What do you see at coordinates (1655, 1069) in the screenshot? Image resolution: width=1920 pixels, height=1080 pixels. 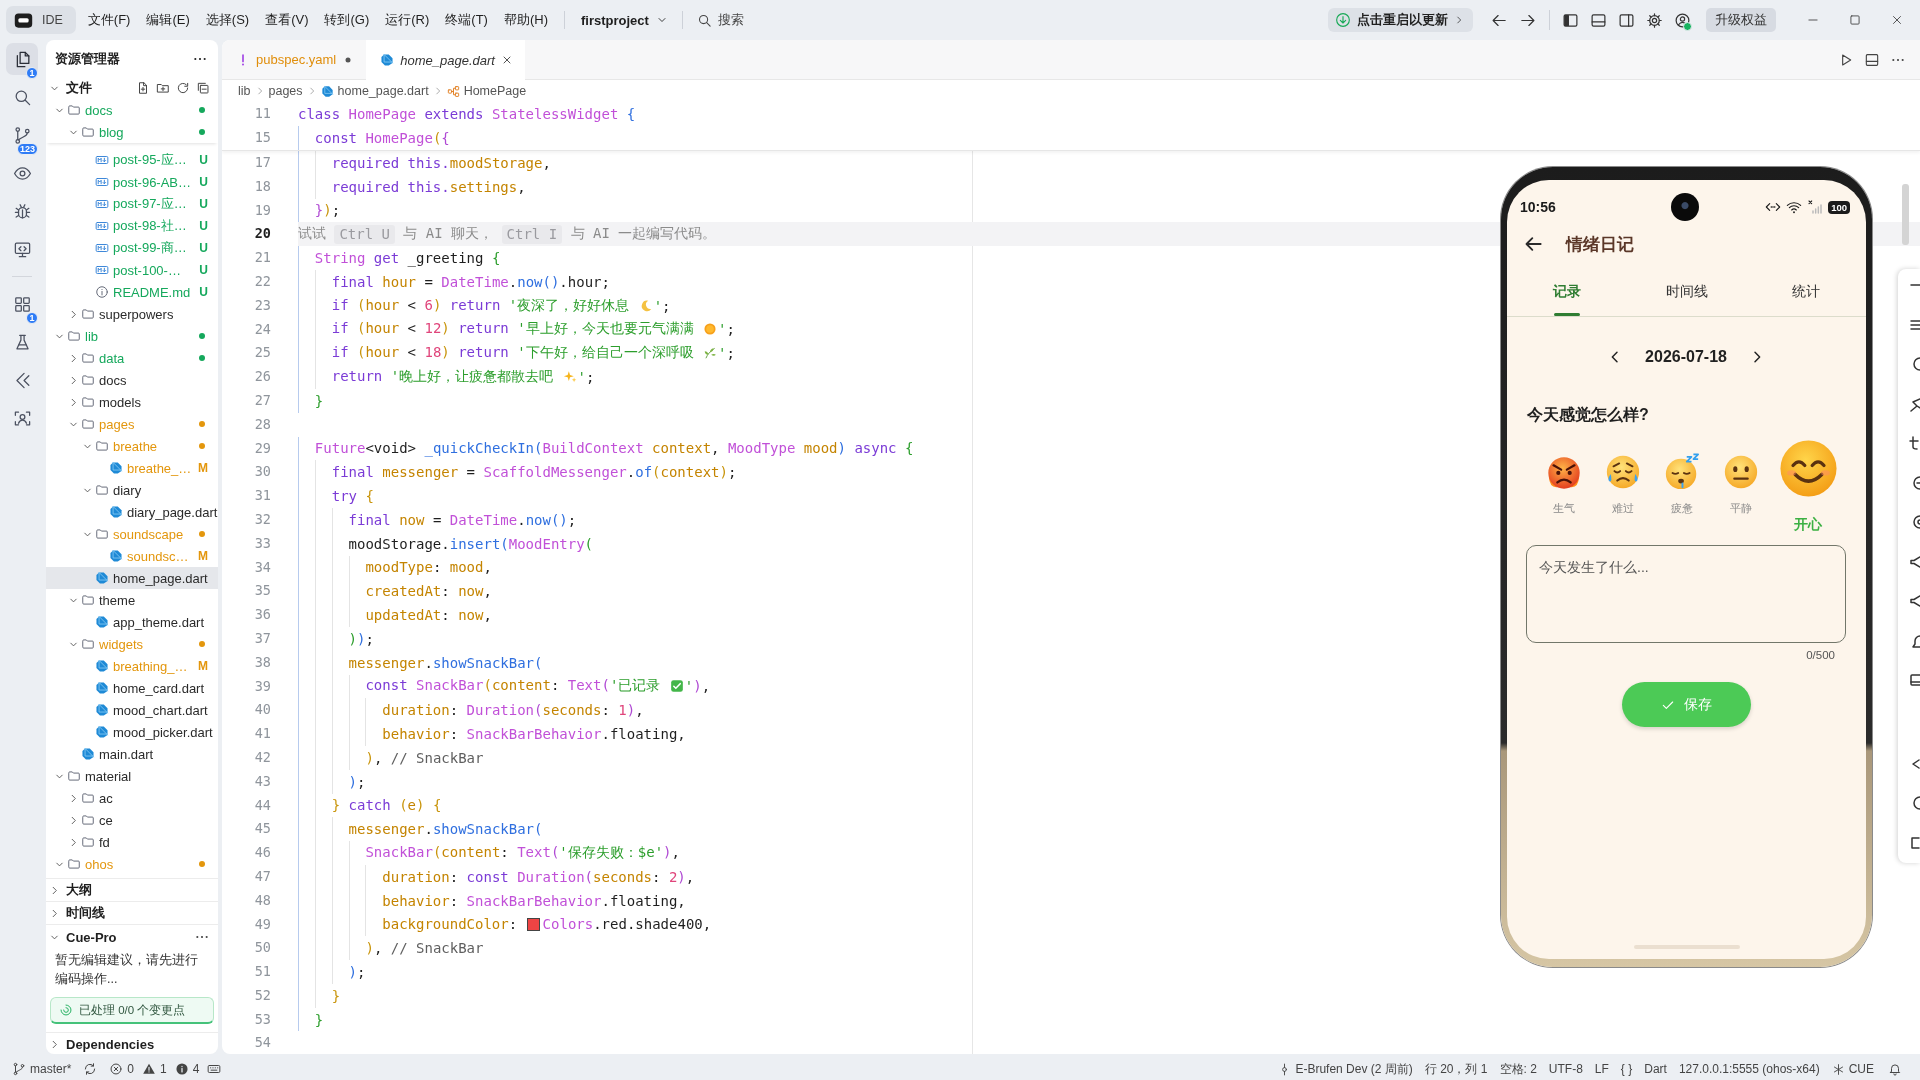 I see `status-item: Dart` at bounding box center [1655, 1069].